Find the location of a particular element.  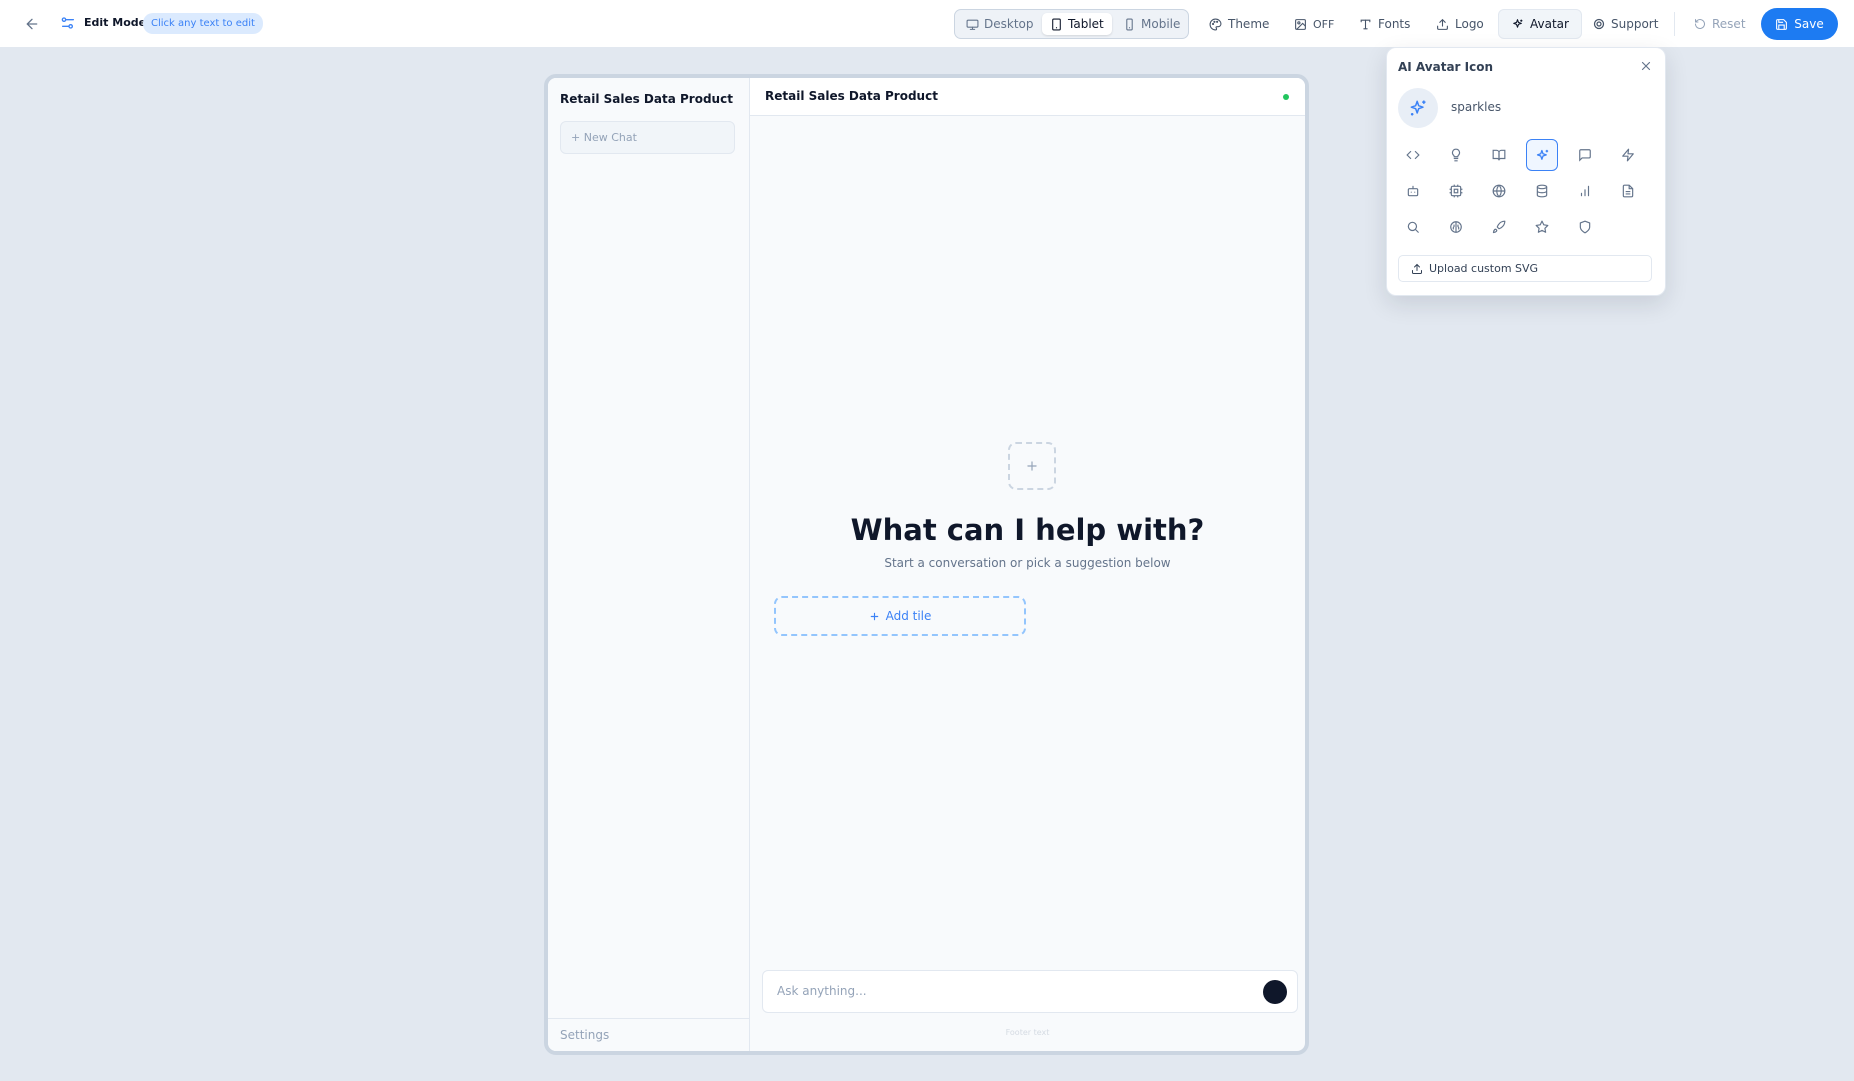

welcome-headline: What can I help with? is located at coordinates (1027, 530).